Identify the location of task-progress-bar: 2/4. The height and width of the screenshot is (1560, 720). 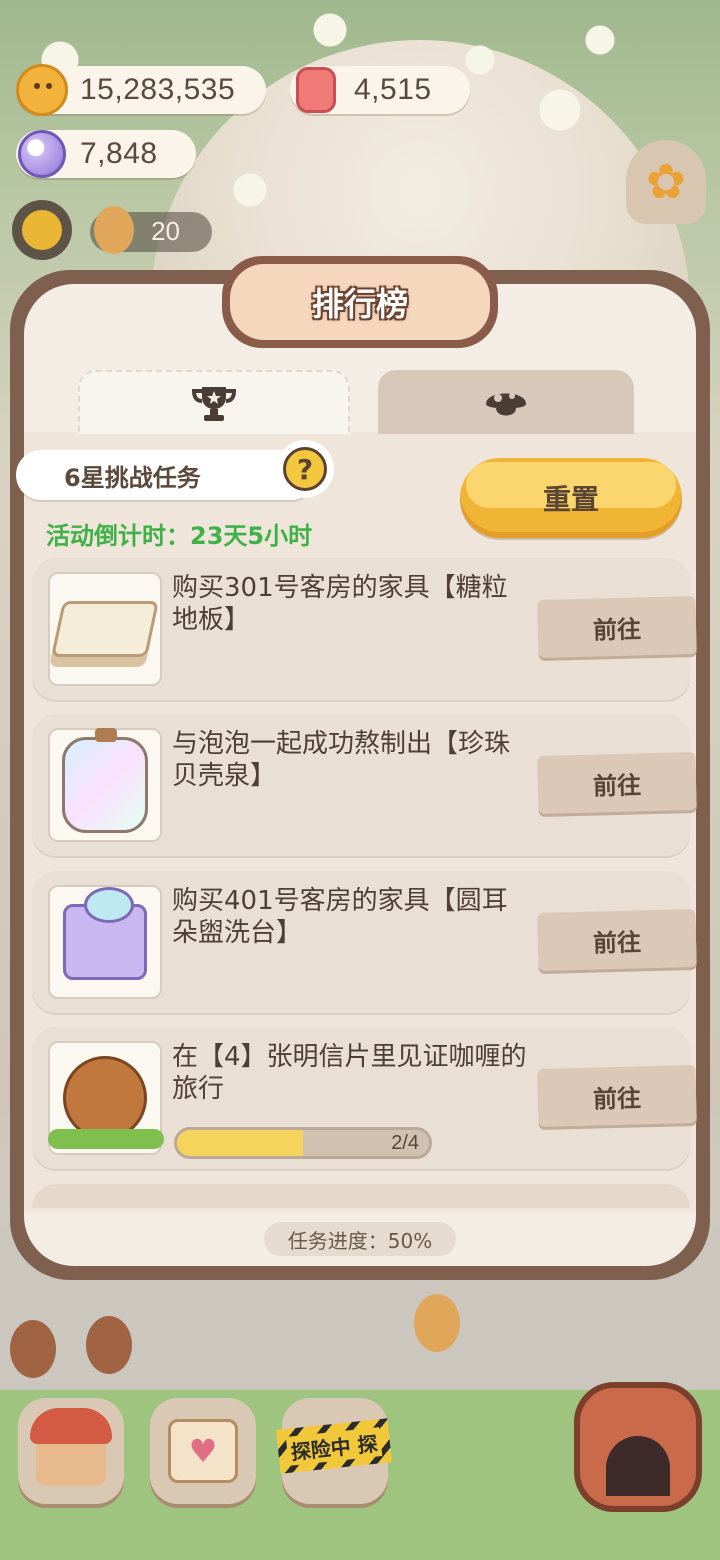
(303, 1143).